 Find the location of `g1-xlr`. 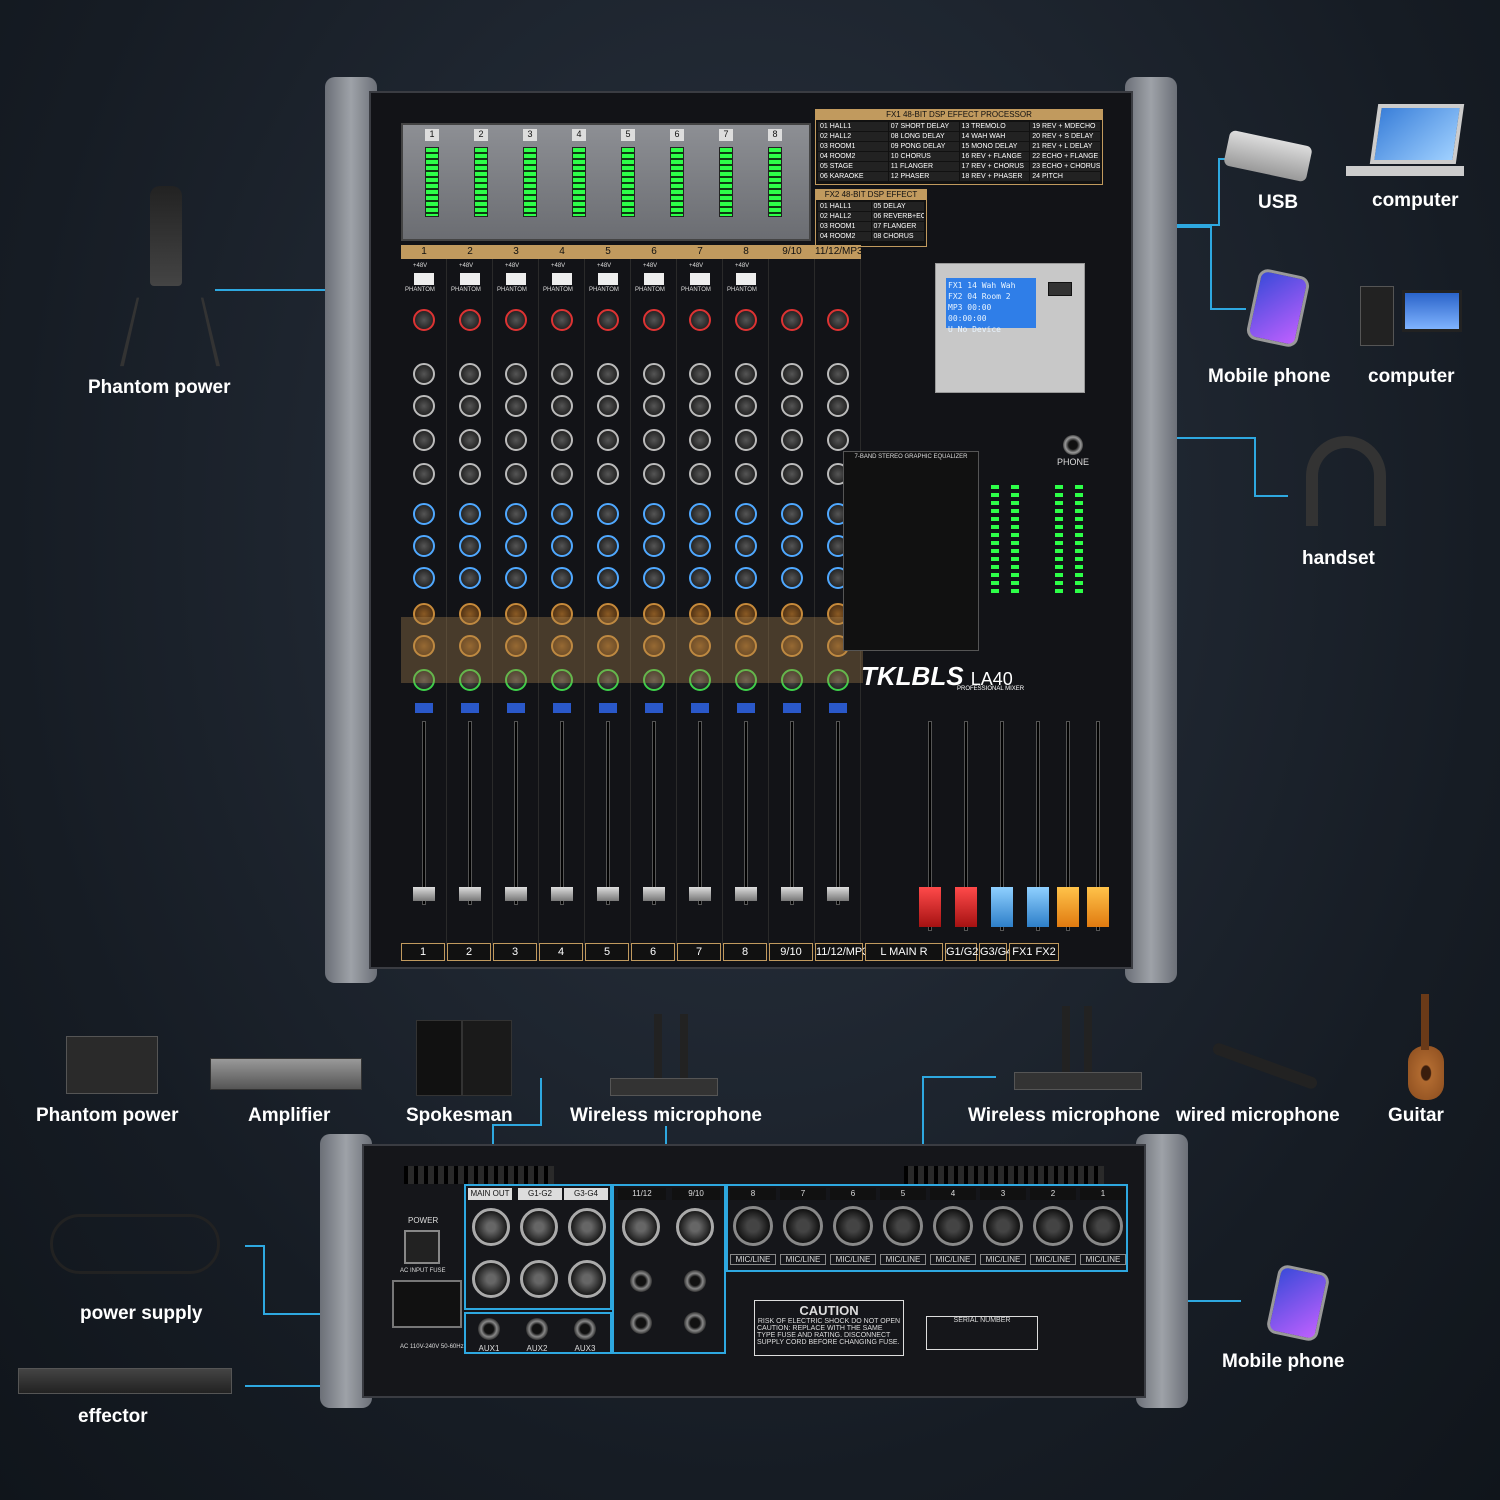

g1-xlr is located at coordinates (539, 1227).